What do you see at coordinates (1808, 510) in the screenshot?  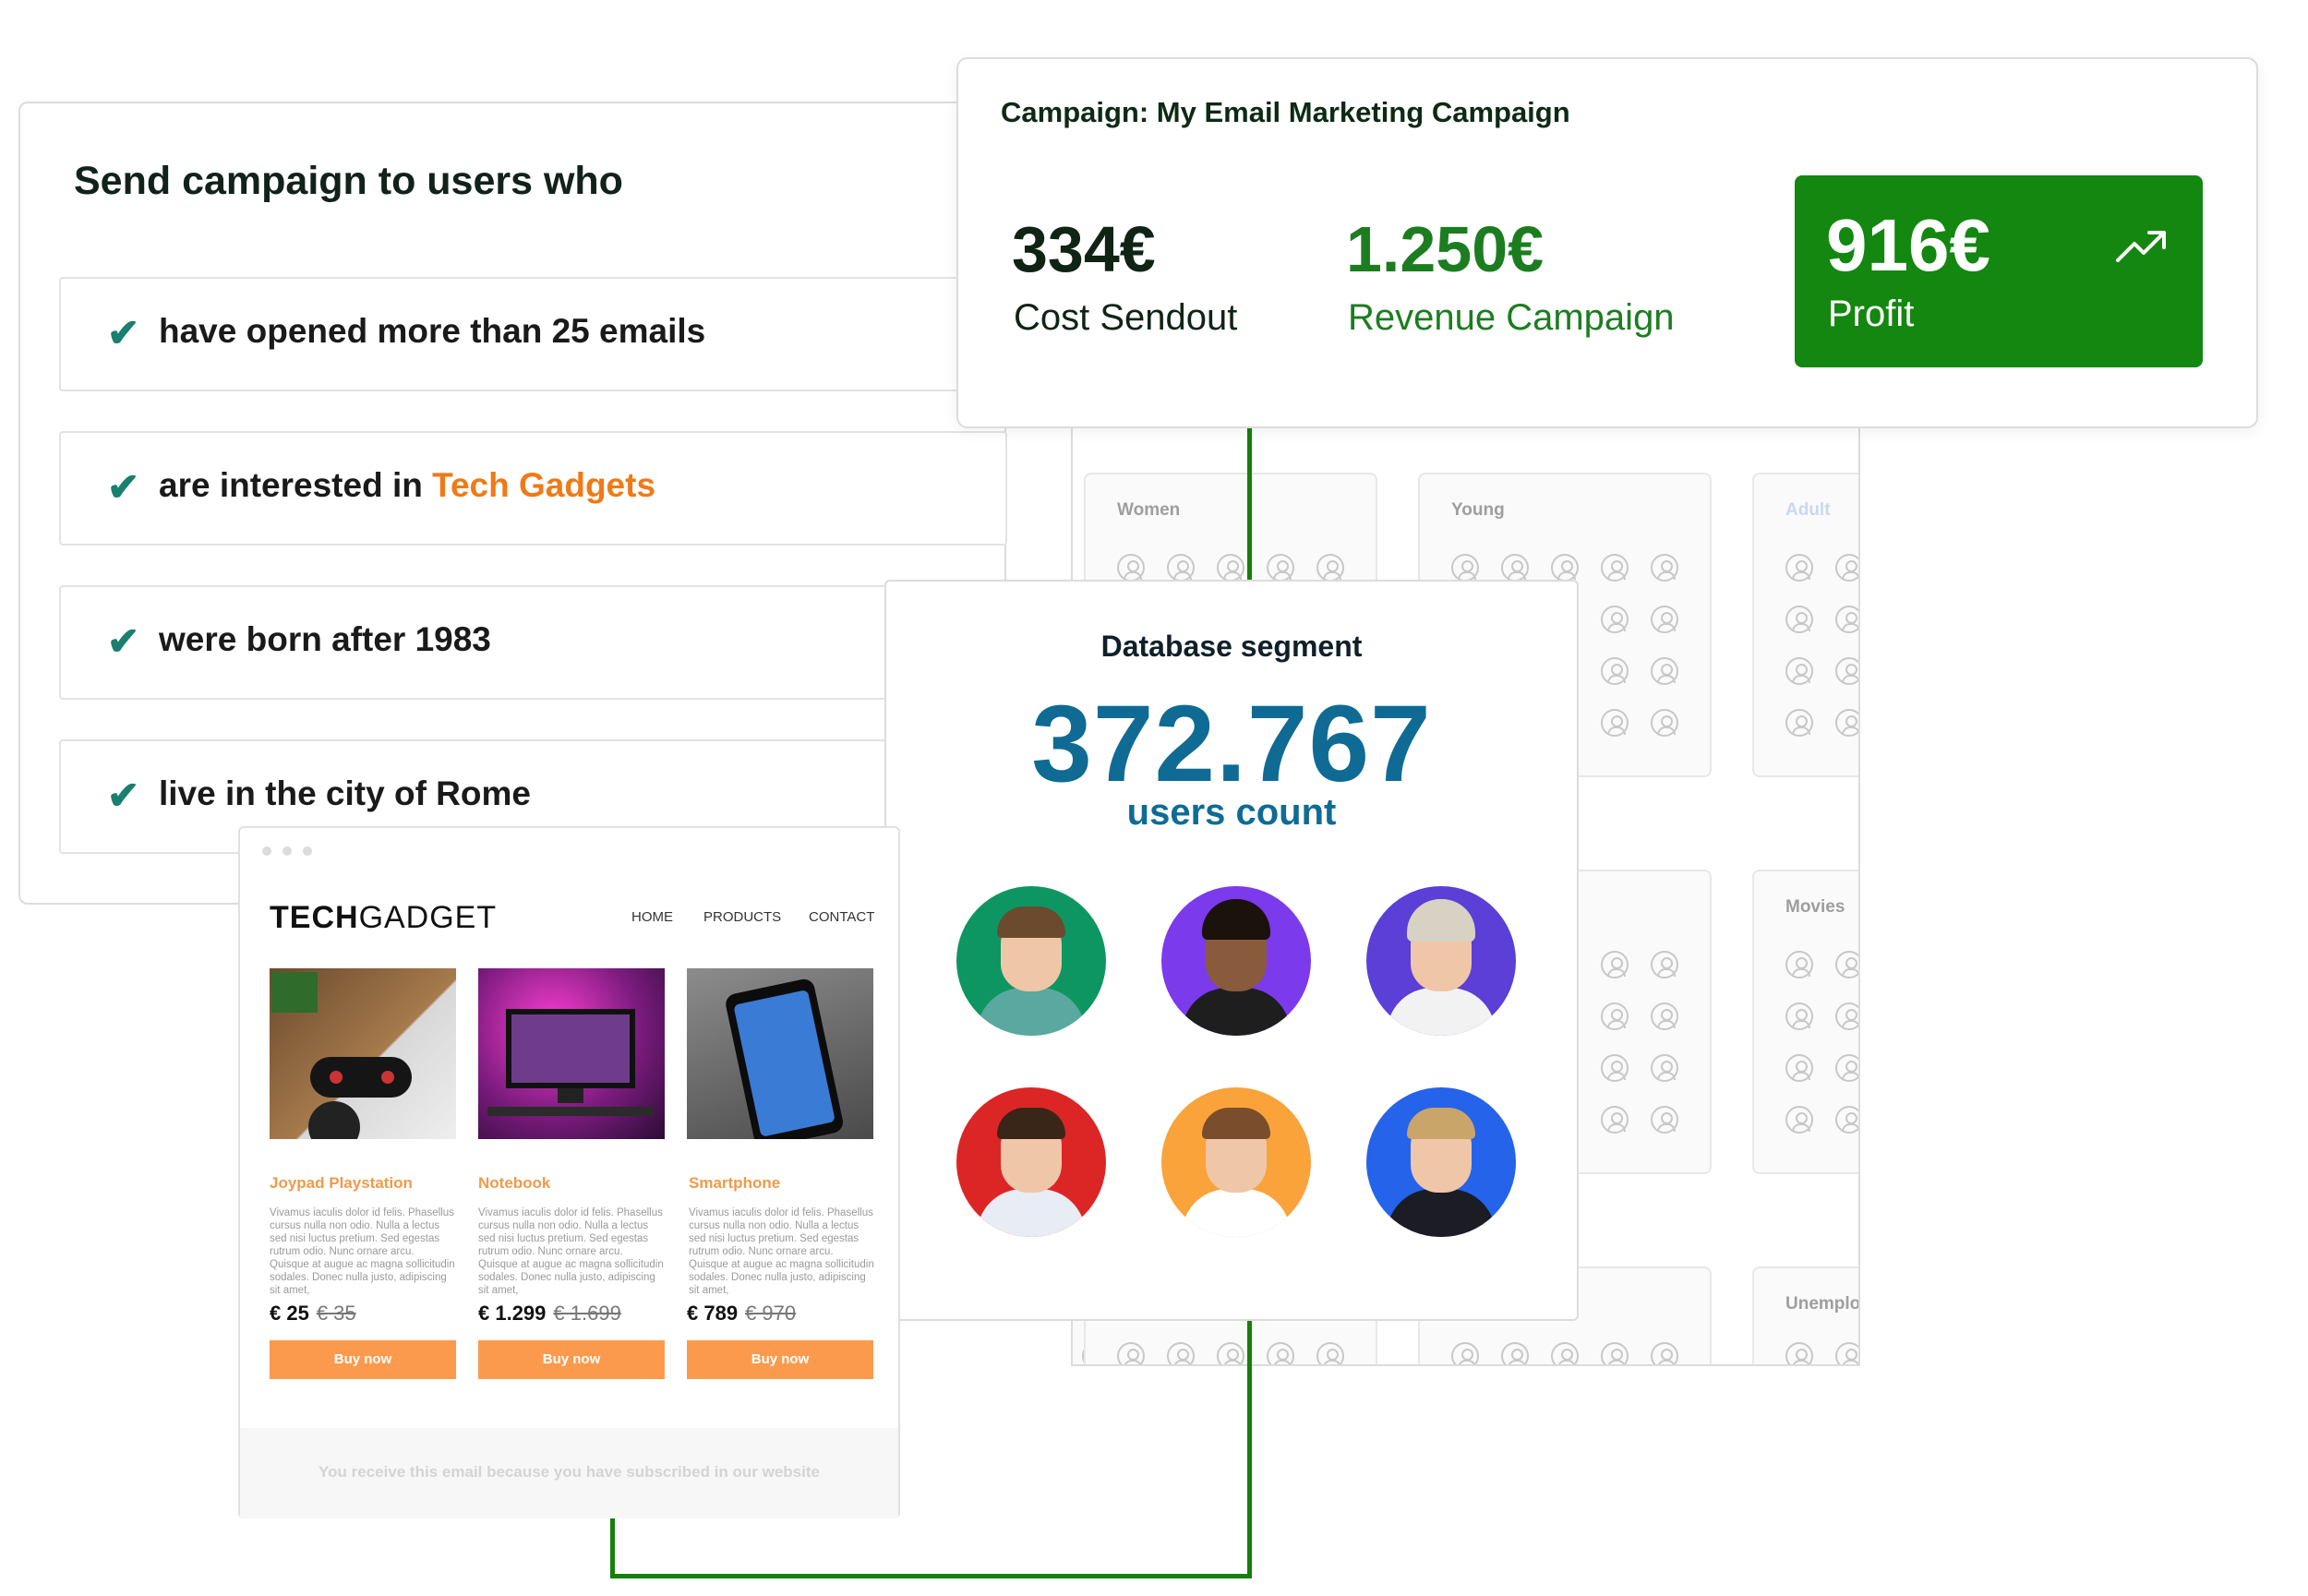 I see `segment-label-adult: Adult` at bounding box center [1808, 510].